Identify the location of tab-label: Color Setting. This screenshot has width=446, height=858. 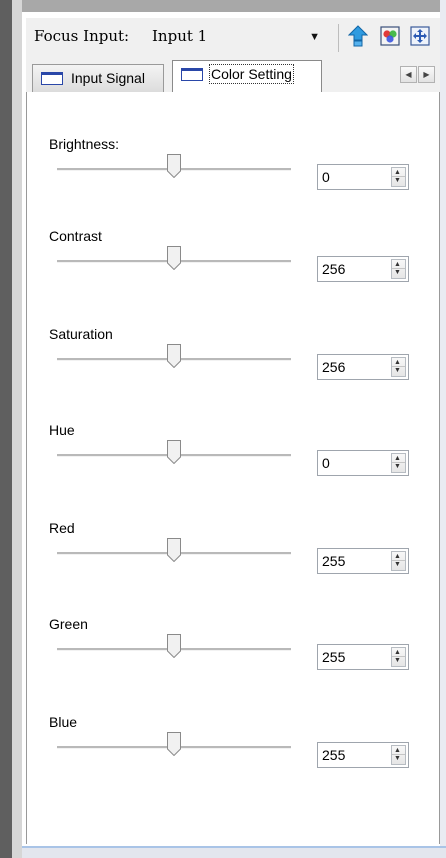
(251, 74).